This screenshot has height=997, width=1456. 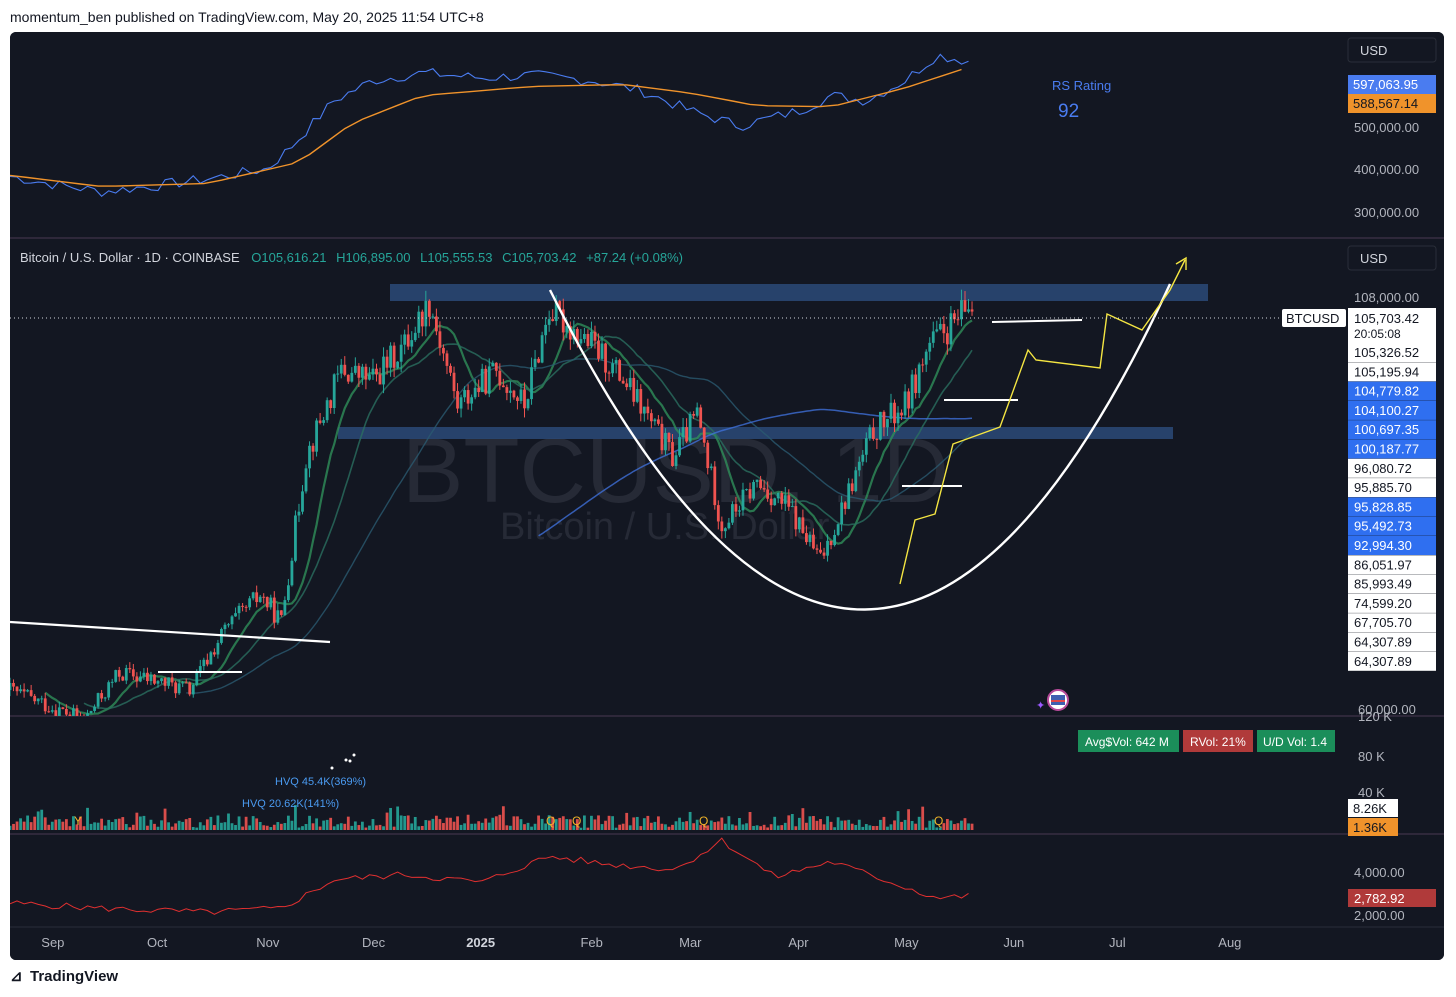 I want to click on avg-vol: Avg$Vol: 642 M, so click(x=1127, y=742).